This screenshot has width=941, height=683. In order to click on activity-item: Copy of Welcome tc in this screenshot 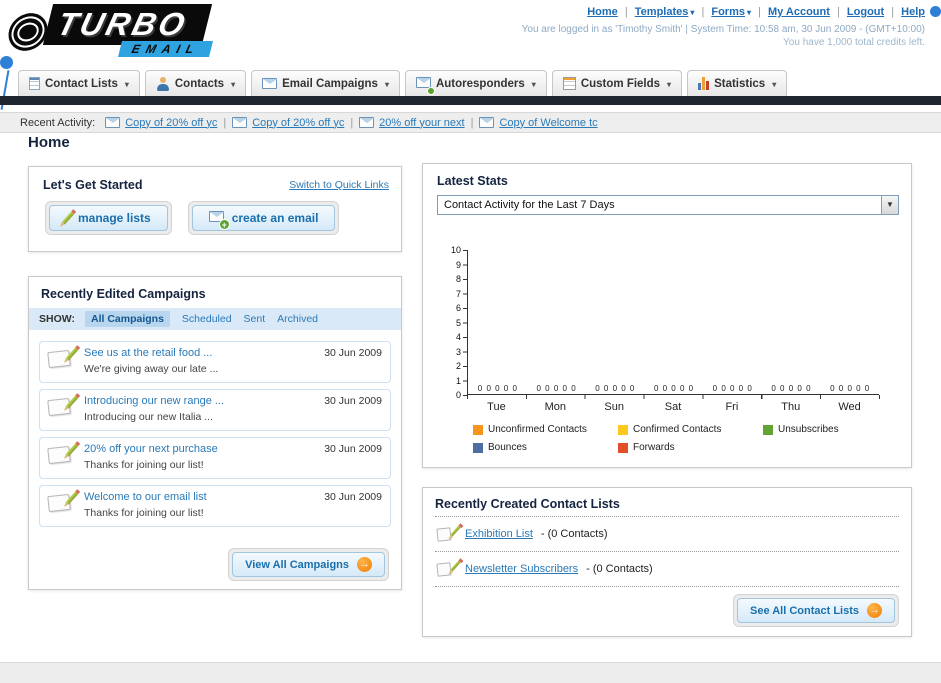, I will do `click(538, 123)`.